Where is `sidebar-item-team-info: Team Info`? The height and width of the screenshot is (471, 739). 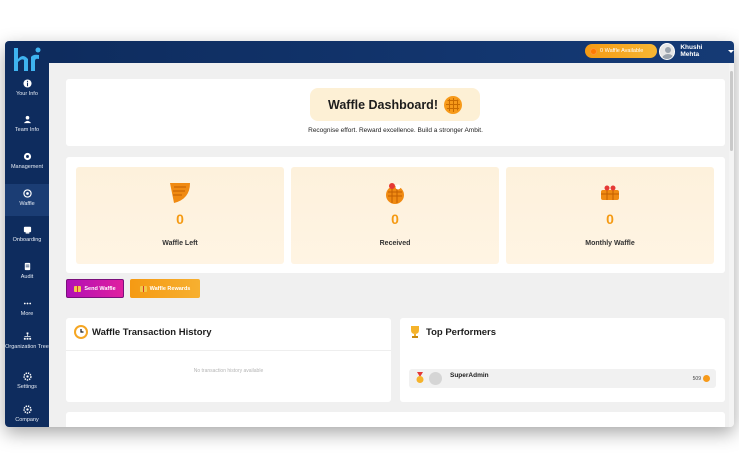
sidebar-item-team-info: Team Info is located at coordinates (27, 124).